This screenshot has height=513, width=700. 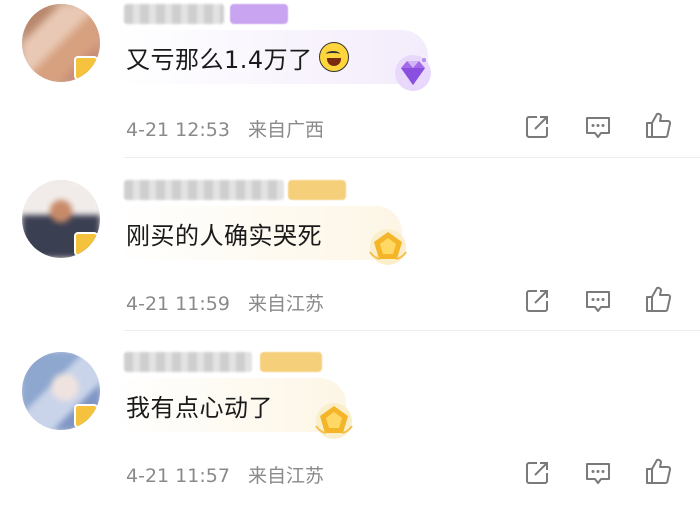 I want to click on comment-meta: 4-21 11:57 来自江苏, so click(x=225, y=474).